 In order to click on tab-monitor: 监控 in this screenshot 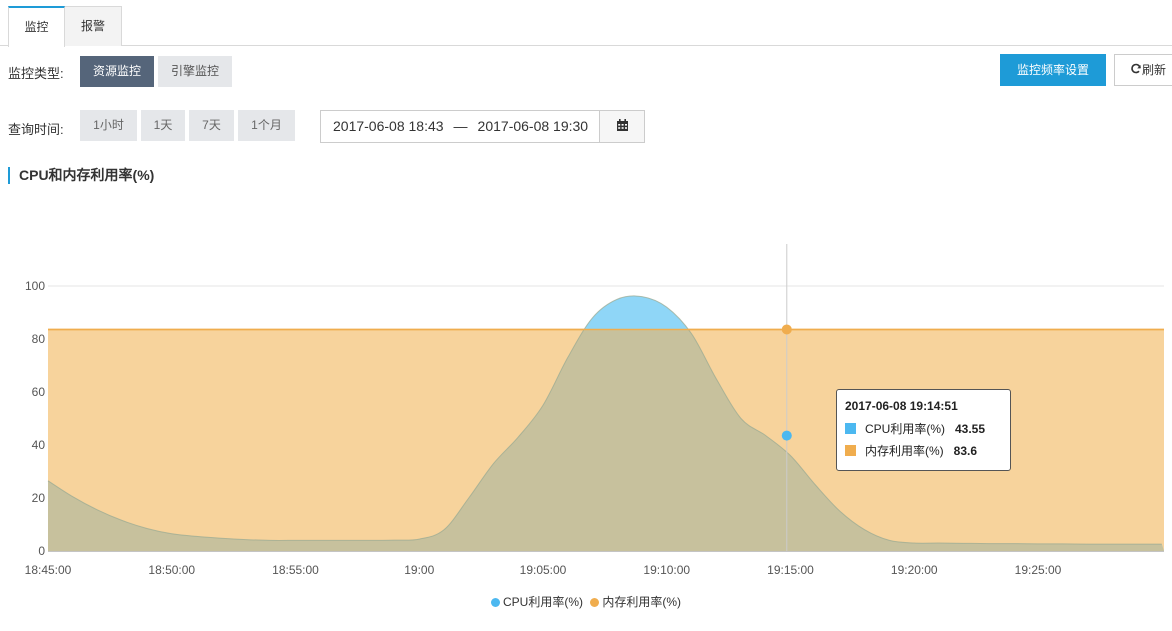, I will do `click(36, 26)`.